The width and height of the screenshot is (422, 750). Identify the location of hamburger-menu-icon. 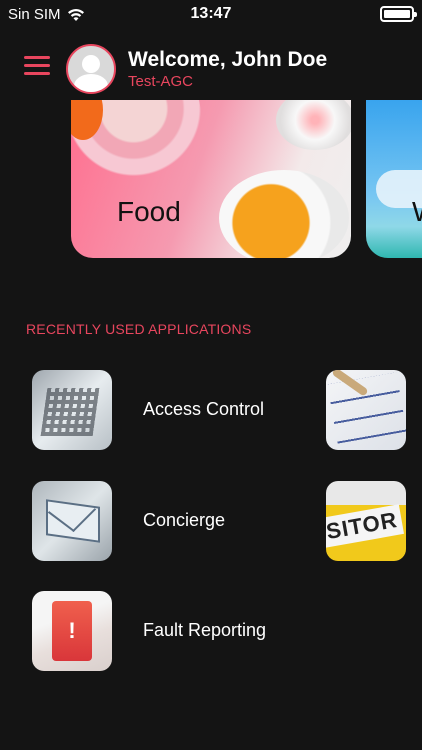
(37, 66).